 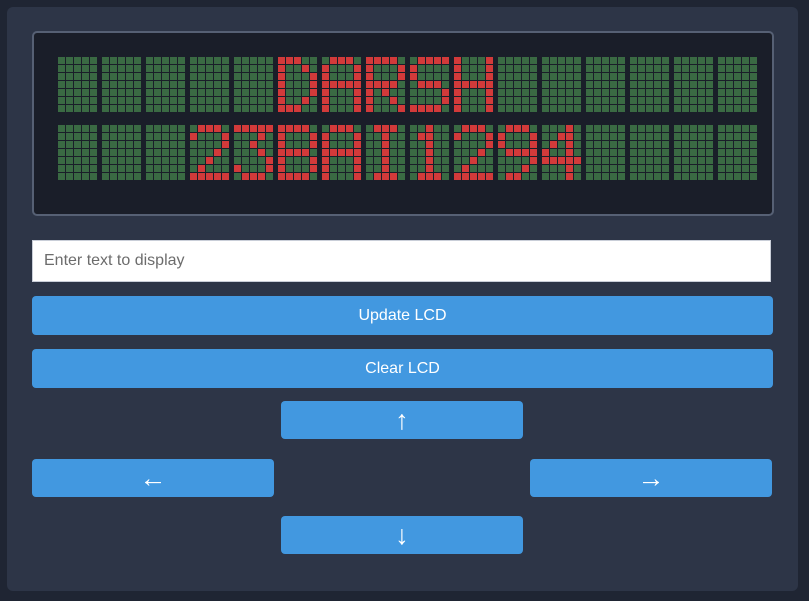 I want to click on move-down-button: ↓, so click(x=402, y=535).